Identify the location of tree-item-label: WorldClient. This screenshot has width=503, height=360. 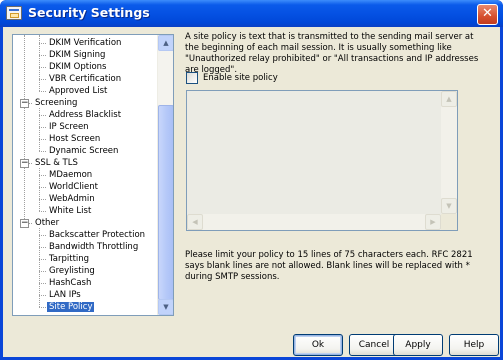
(73, 187).